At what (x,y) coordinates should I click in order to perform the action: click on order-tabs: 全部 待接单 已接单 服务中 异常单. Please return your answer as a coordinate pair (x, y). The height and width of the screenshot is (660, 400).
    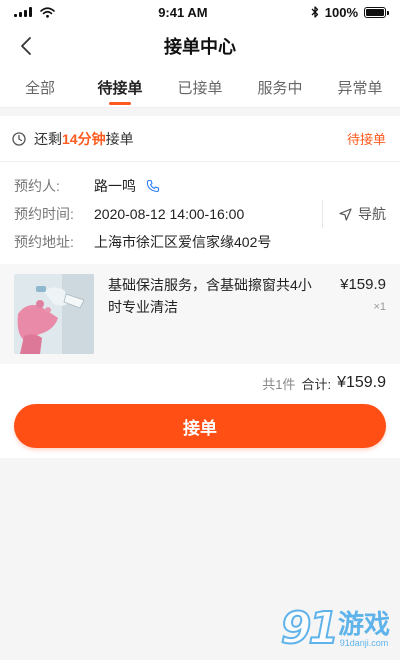
    Looking at the image, I should click on (200, 88).